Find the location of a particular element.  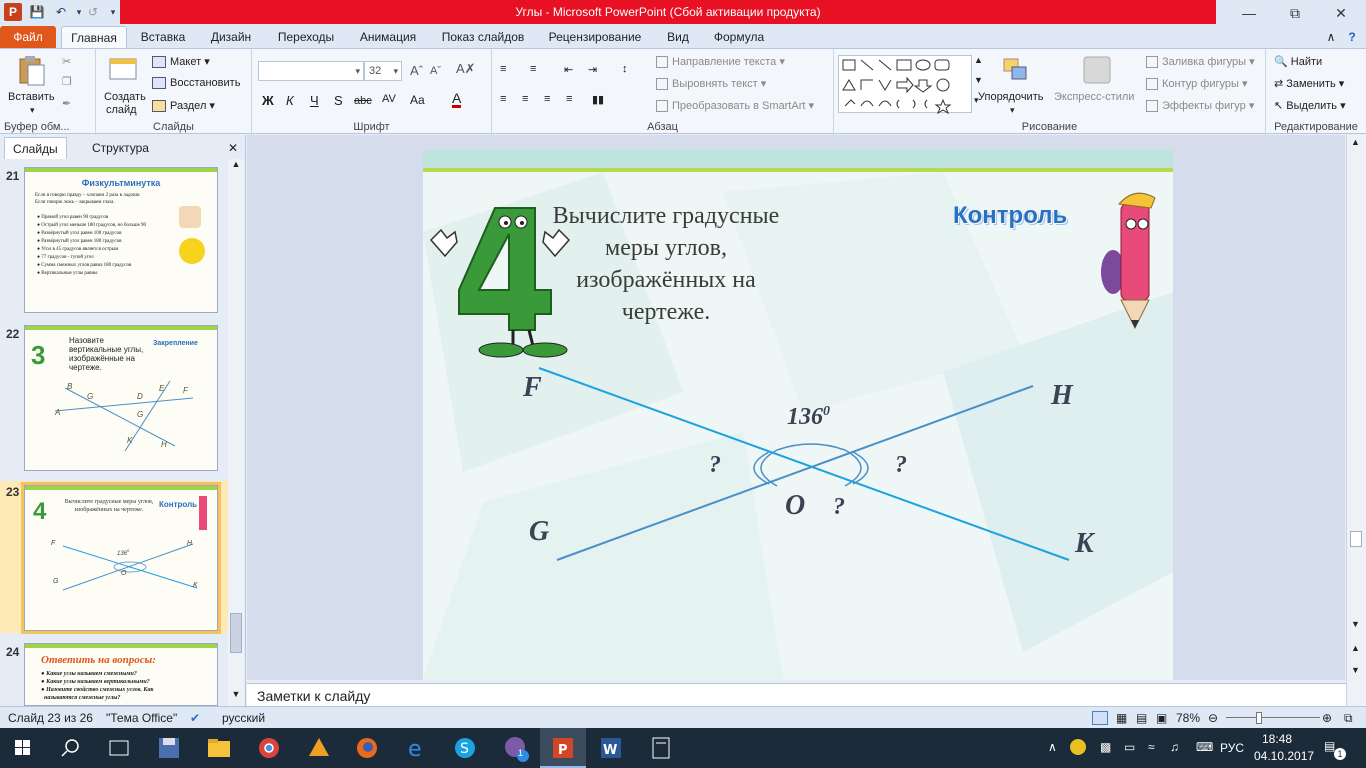

change-case-icon: Aa is located at coordinates (417, 100).